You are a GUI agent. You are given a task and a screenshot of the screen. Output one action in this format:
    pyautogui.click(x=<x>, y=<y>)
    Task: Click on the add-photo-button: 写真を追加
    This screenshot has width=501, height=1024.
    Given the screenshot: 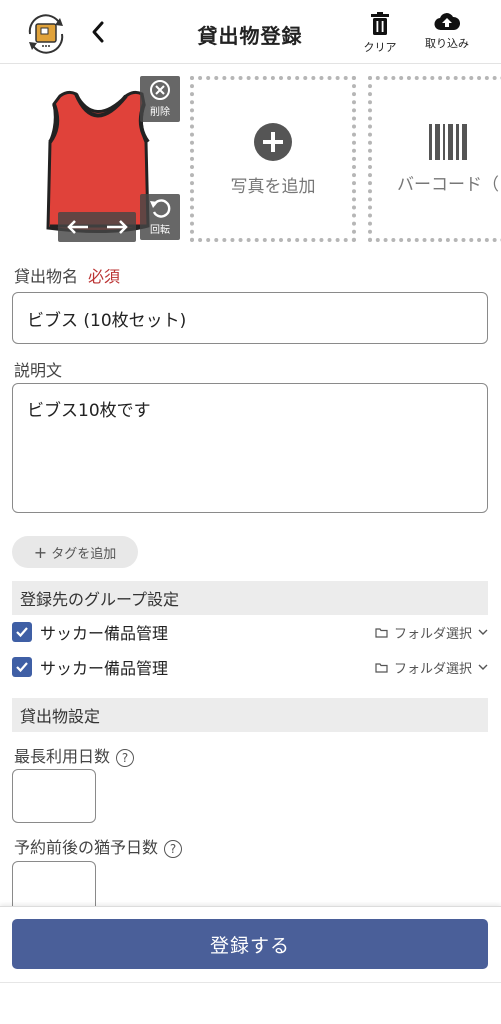 What is the action you would take?
    pyautogui.click(x=273, y=159)
    